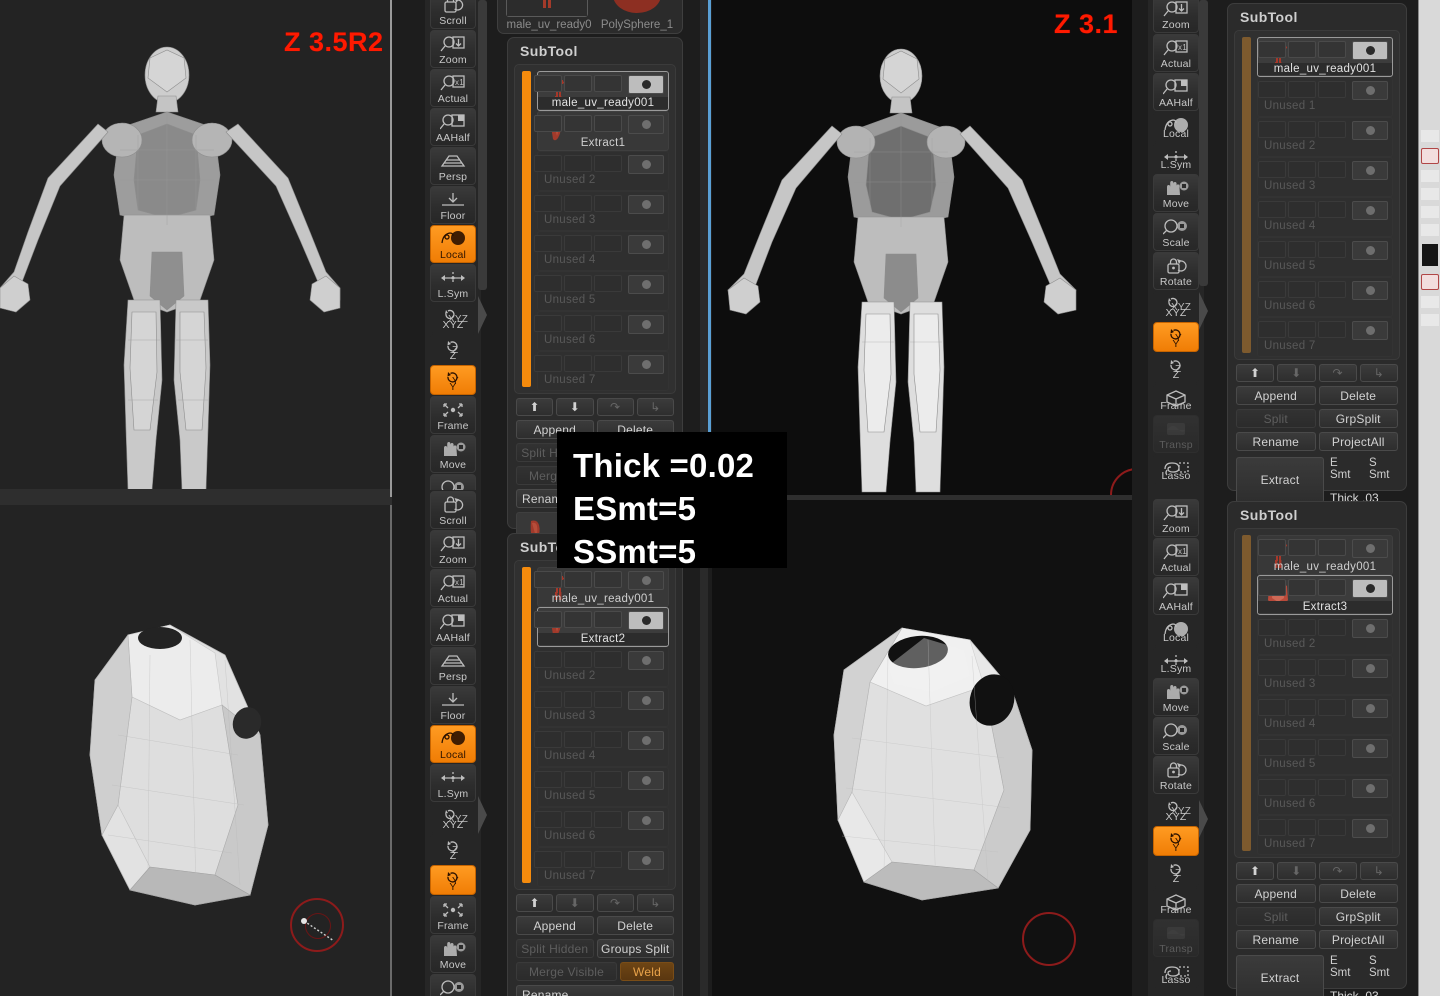  I want to click on append-button: Append, so click(1276, 893).